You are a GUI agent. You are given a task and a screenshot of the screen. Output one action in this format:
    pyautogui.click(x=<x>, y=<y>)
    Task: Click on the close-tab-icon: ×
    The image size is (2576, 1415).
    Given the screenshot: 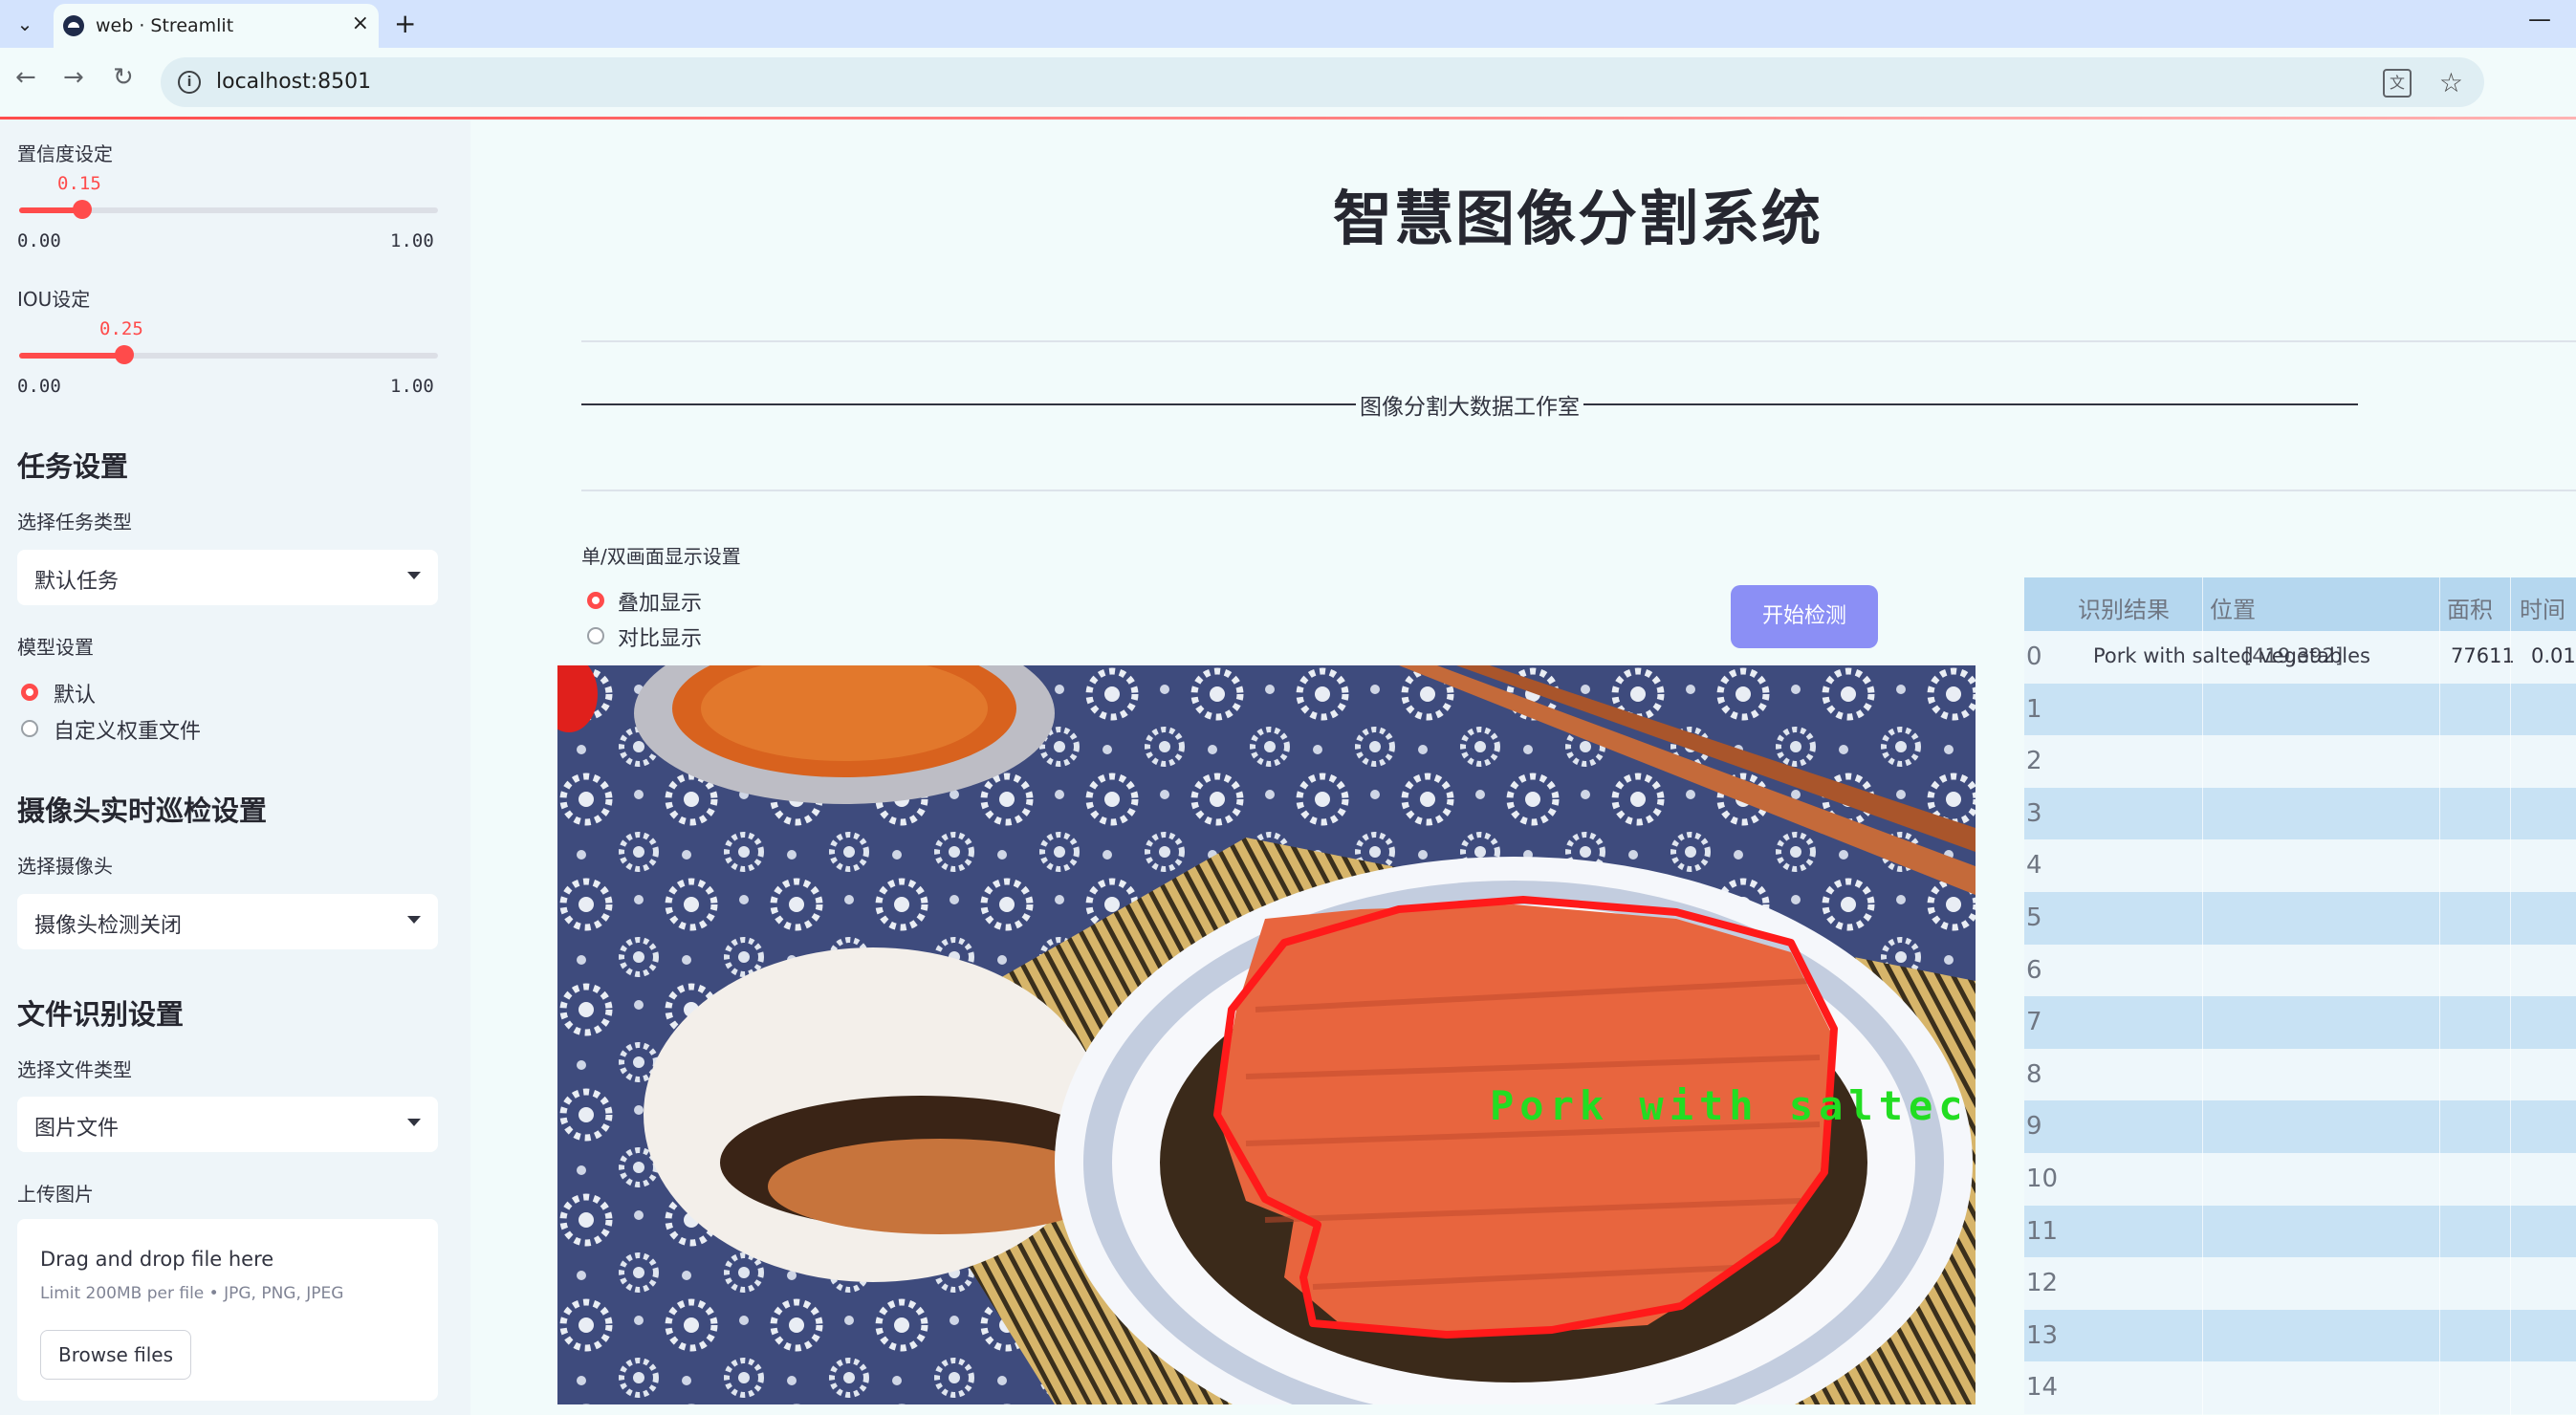 What is the action you would take?
    pyautogui.click(x=360, y=23)
    